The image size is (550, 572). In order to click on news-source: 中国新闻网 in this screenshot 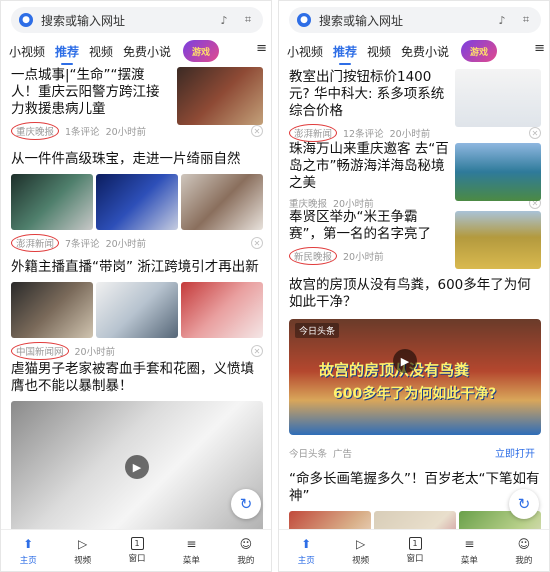, I will do `click(40, 351)`.